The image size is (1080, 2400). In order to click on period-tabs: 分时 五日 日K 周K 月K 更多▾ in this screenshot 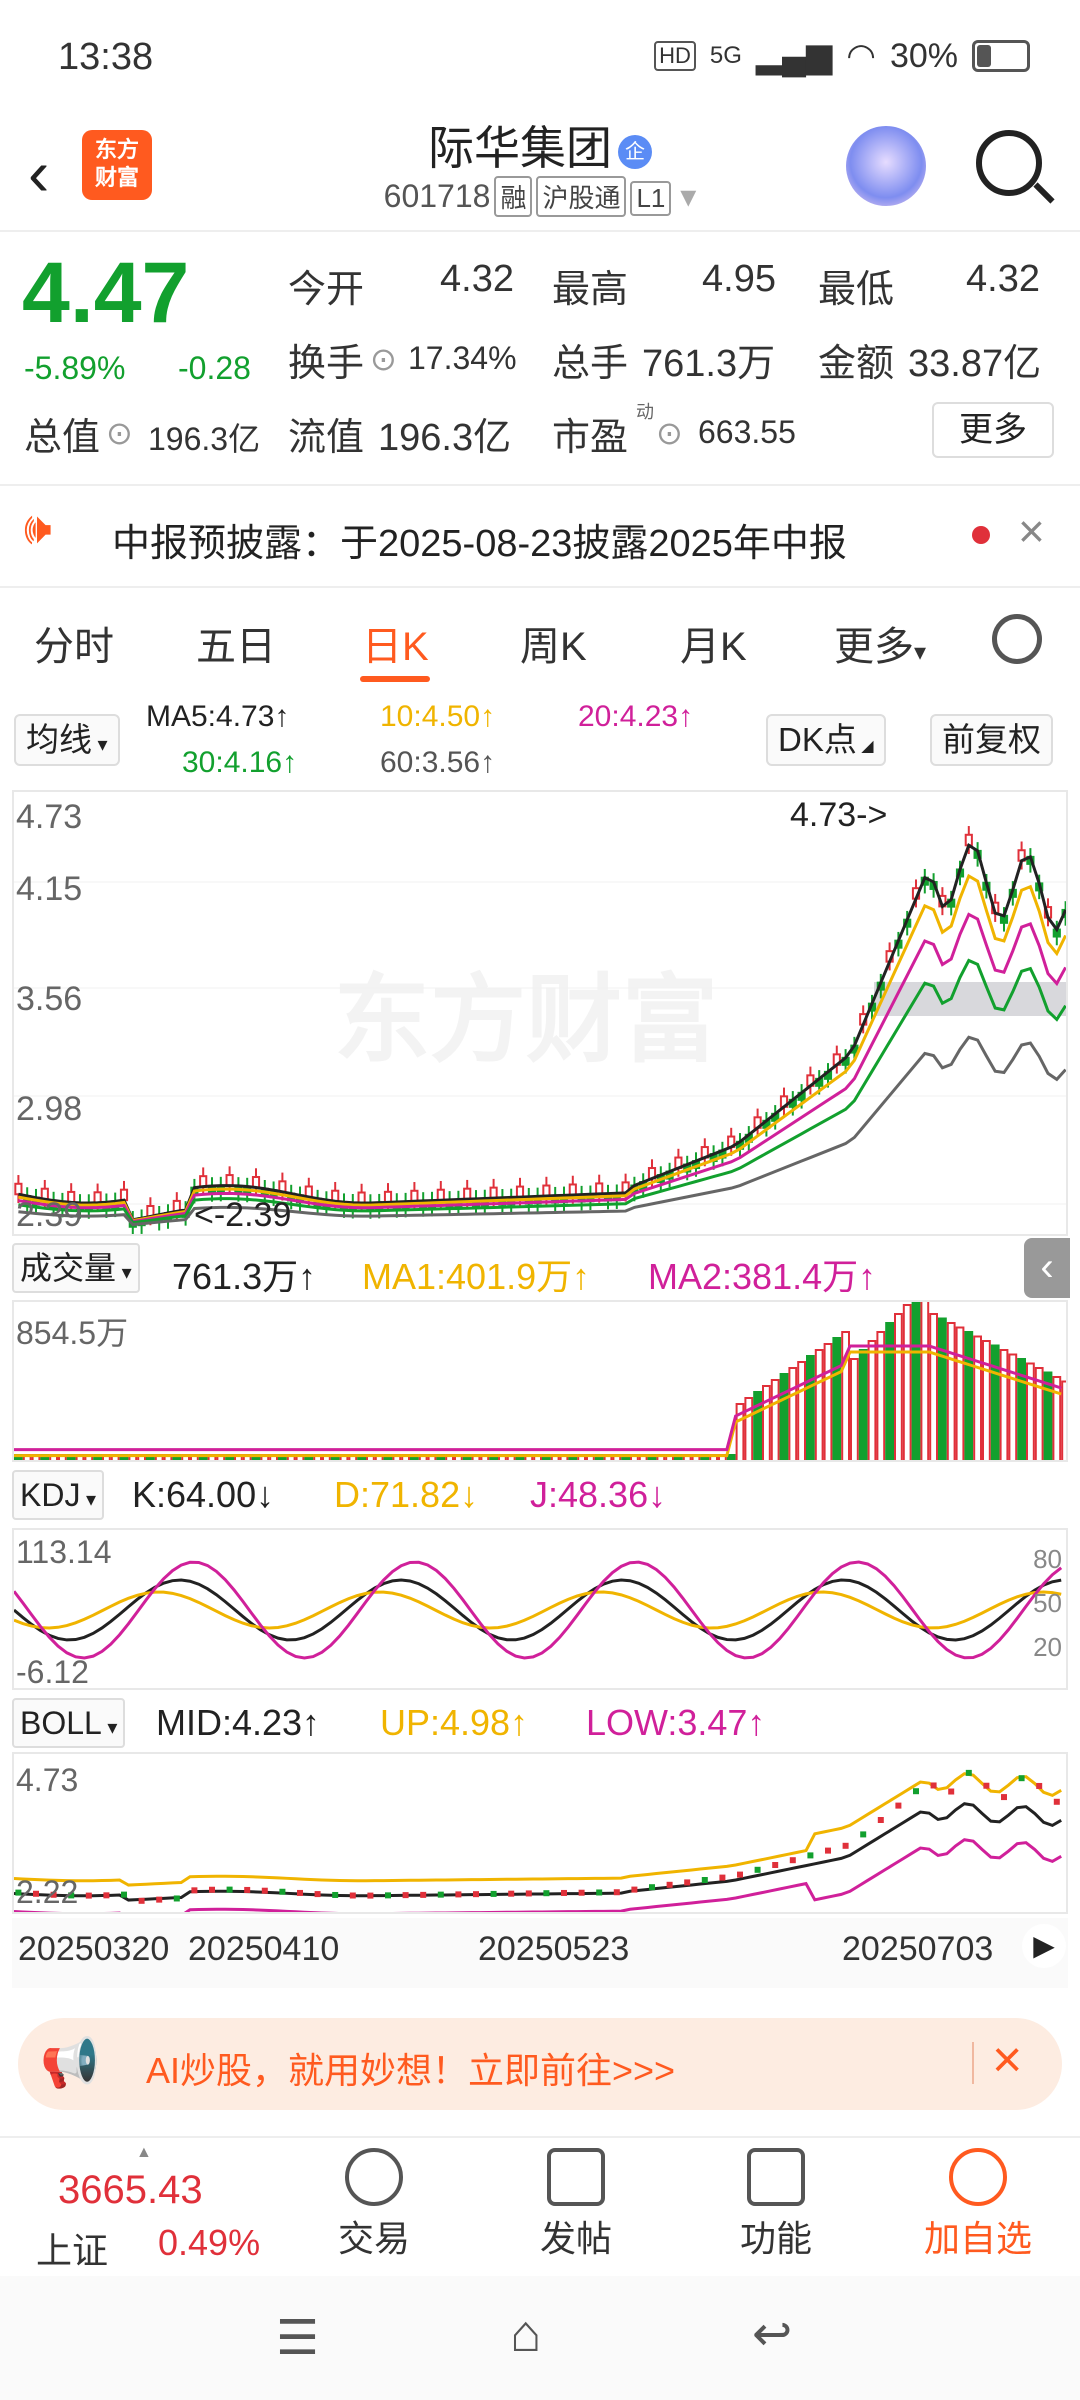, I will do `click(540, 640)`.